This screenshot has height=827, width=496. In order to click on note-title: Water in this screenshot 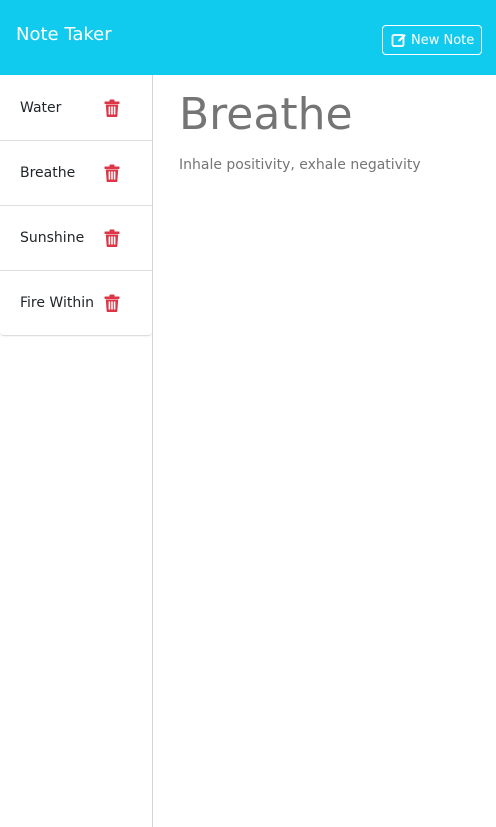, I will do `click(40, 108)`.